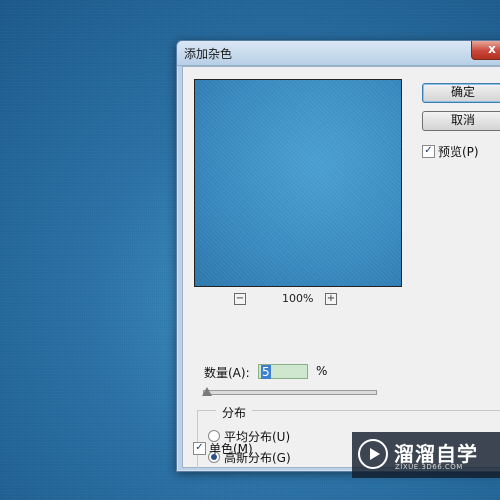 The height and width of the screenshot is (500, 500). Describe the element at coordinates (227, 373) in the screenshot. I see `amount-label: 数量(A):` at that location.